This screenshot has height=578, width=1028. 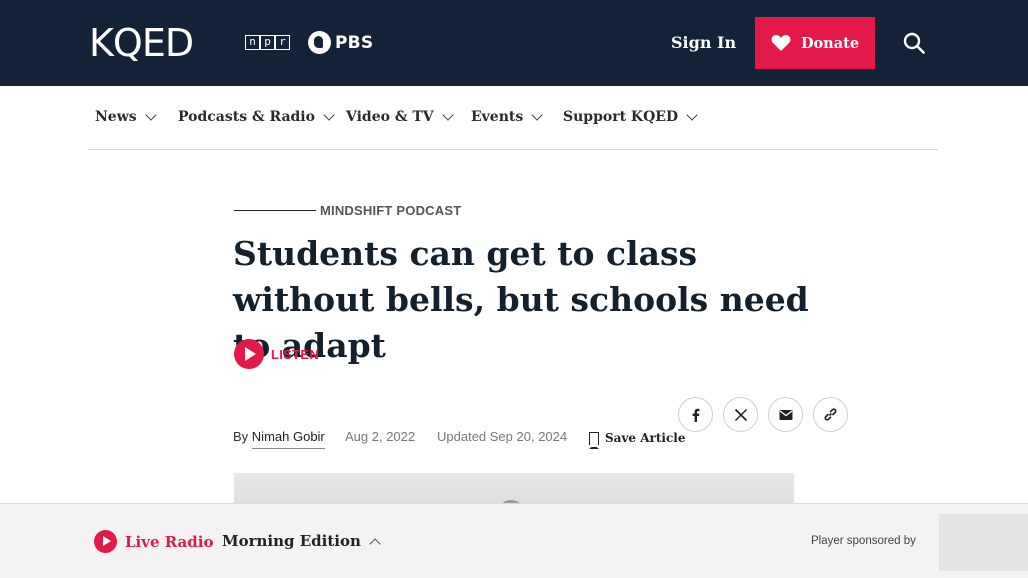 I want to click on share-x-button, so click(x=740, y=414).